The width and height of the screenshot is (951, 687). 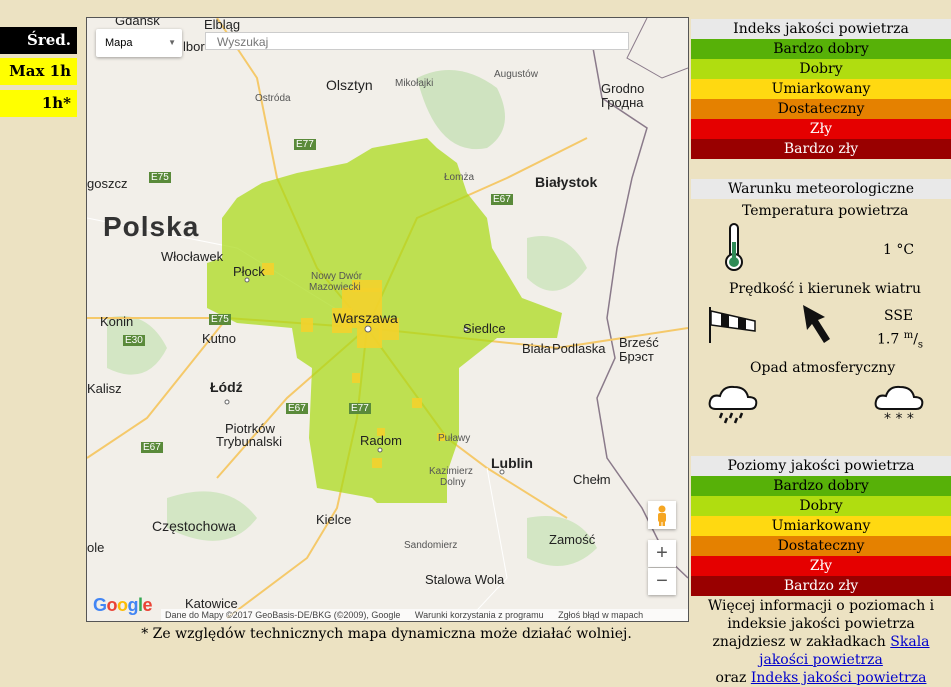 What do you see at coordinates (96, 547) in the screenshot?
I see `map-label: ole` at bounding box center [96, 547].